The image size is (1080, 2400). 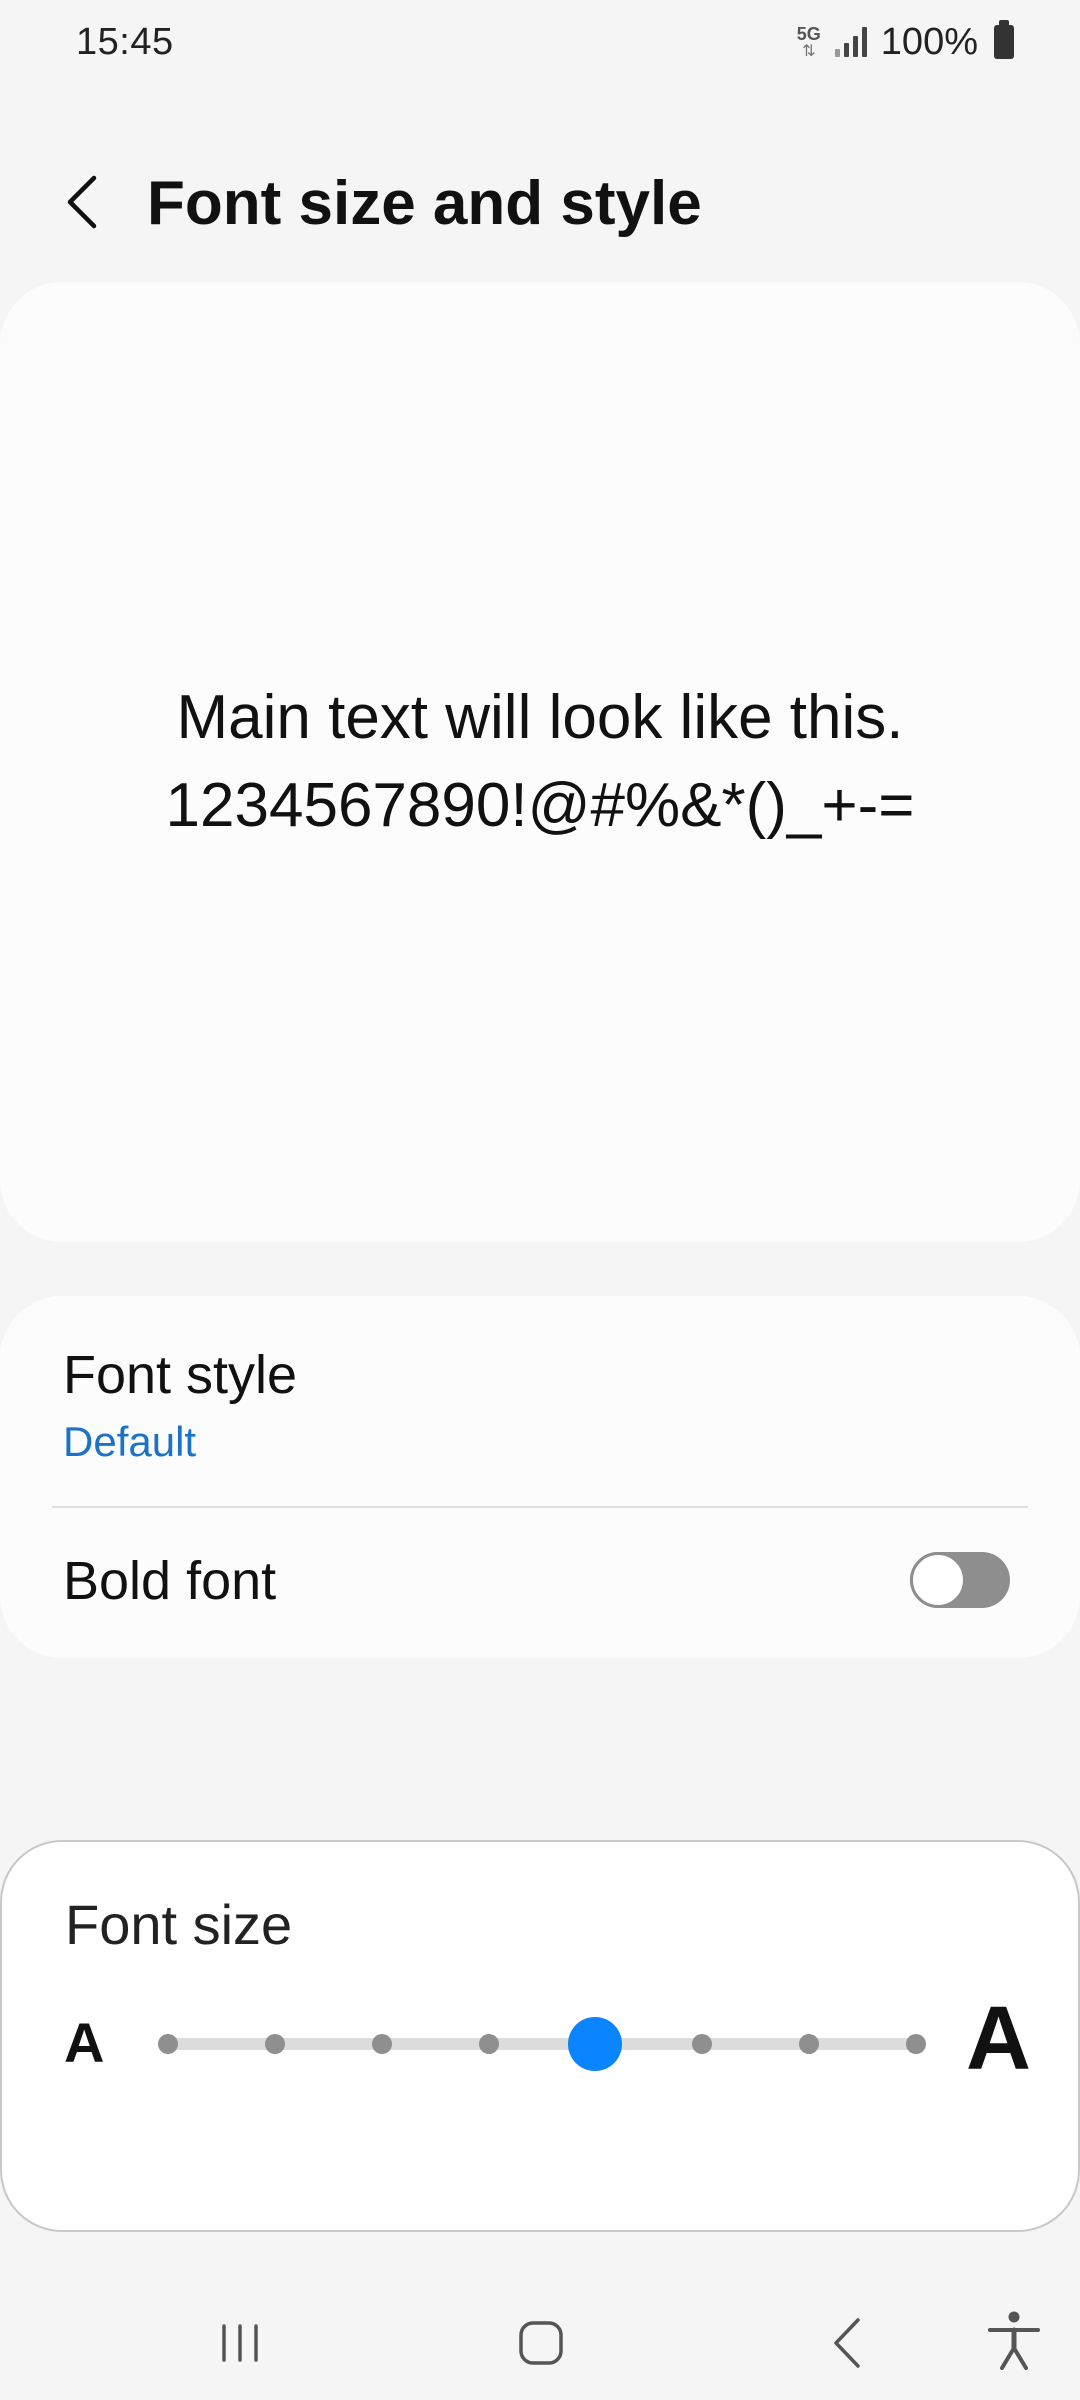 I want to click on nav-back-button, so click(x=847, y=2343).